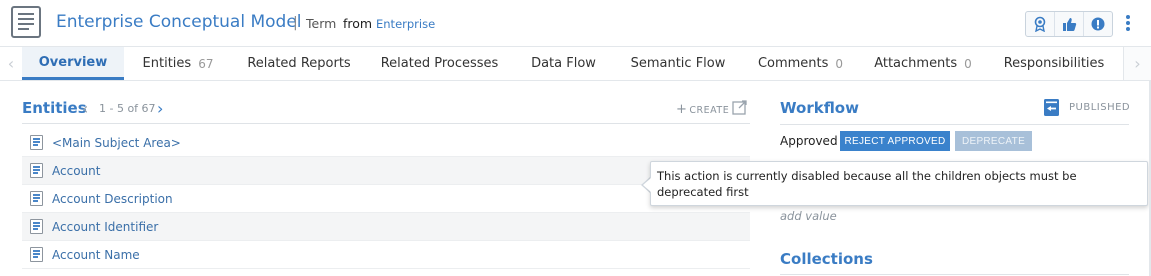  Describe the element at coordinates (127, 108) in the screenshot. I see `pager-range: 1 - 5 of 67` at that location.